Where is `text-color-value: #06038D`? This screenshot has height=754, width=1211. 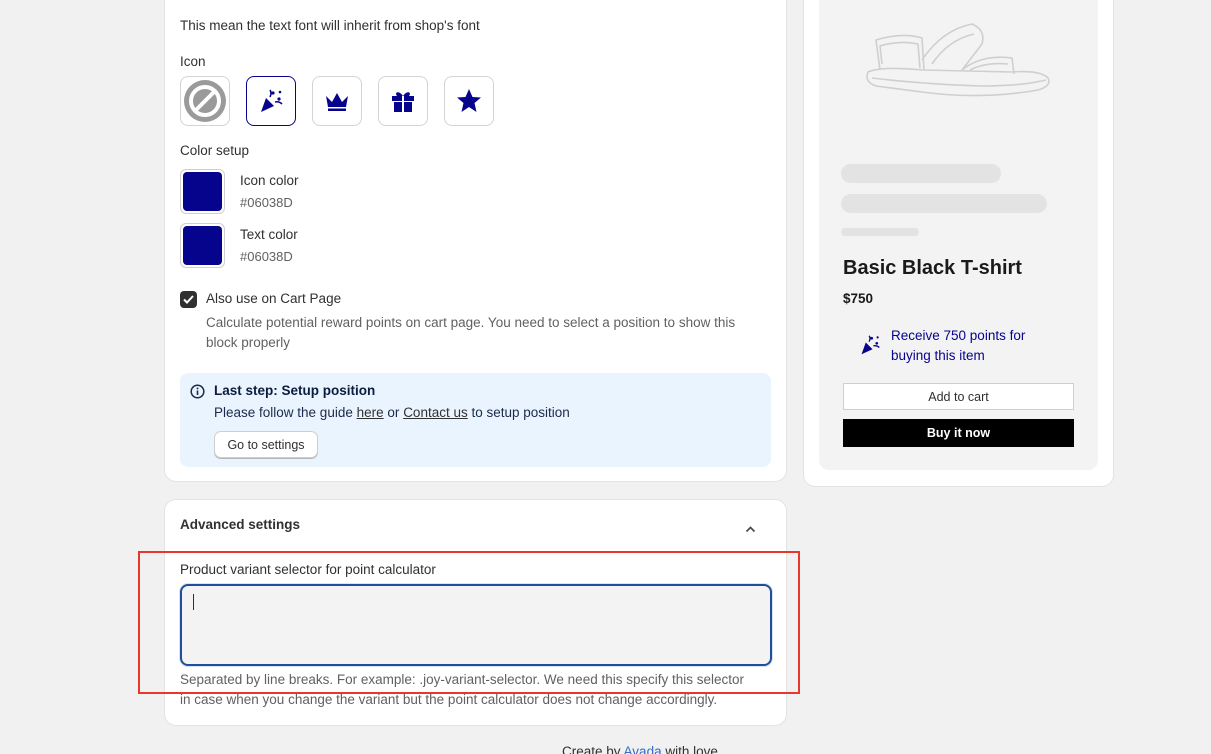 text-color-value: #06038D is located at coordinates (266, 256).